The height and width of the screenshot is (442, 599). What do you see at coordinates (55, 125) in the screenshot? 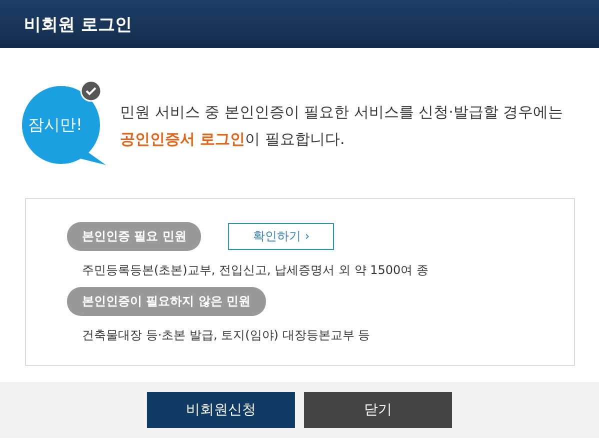
I see `badge-text: 잠시만!` at bounding box center [55, 125].